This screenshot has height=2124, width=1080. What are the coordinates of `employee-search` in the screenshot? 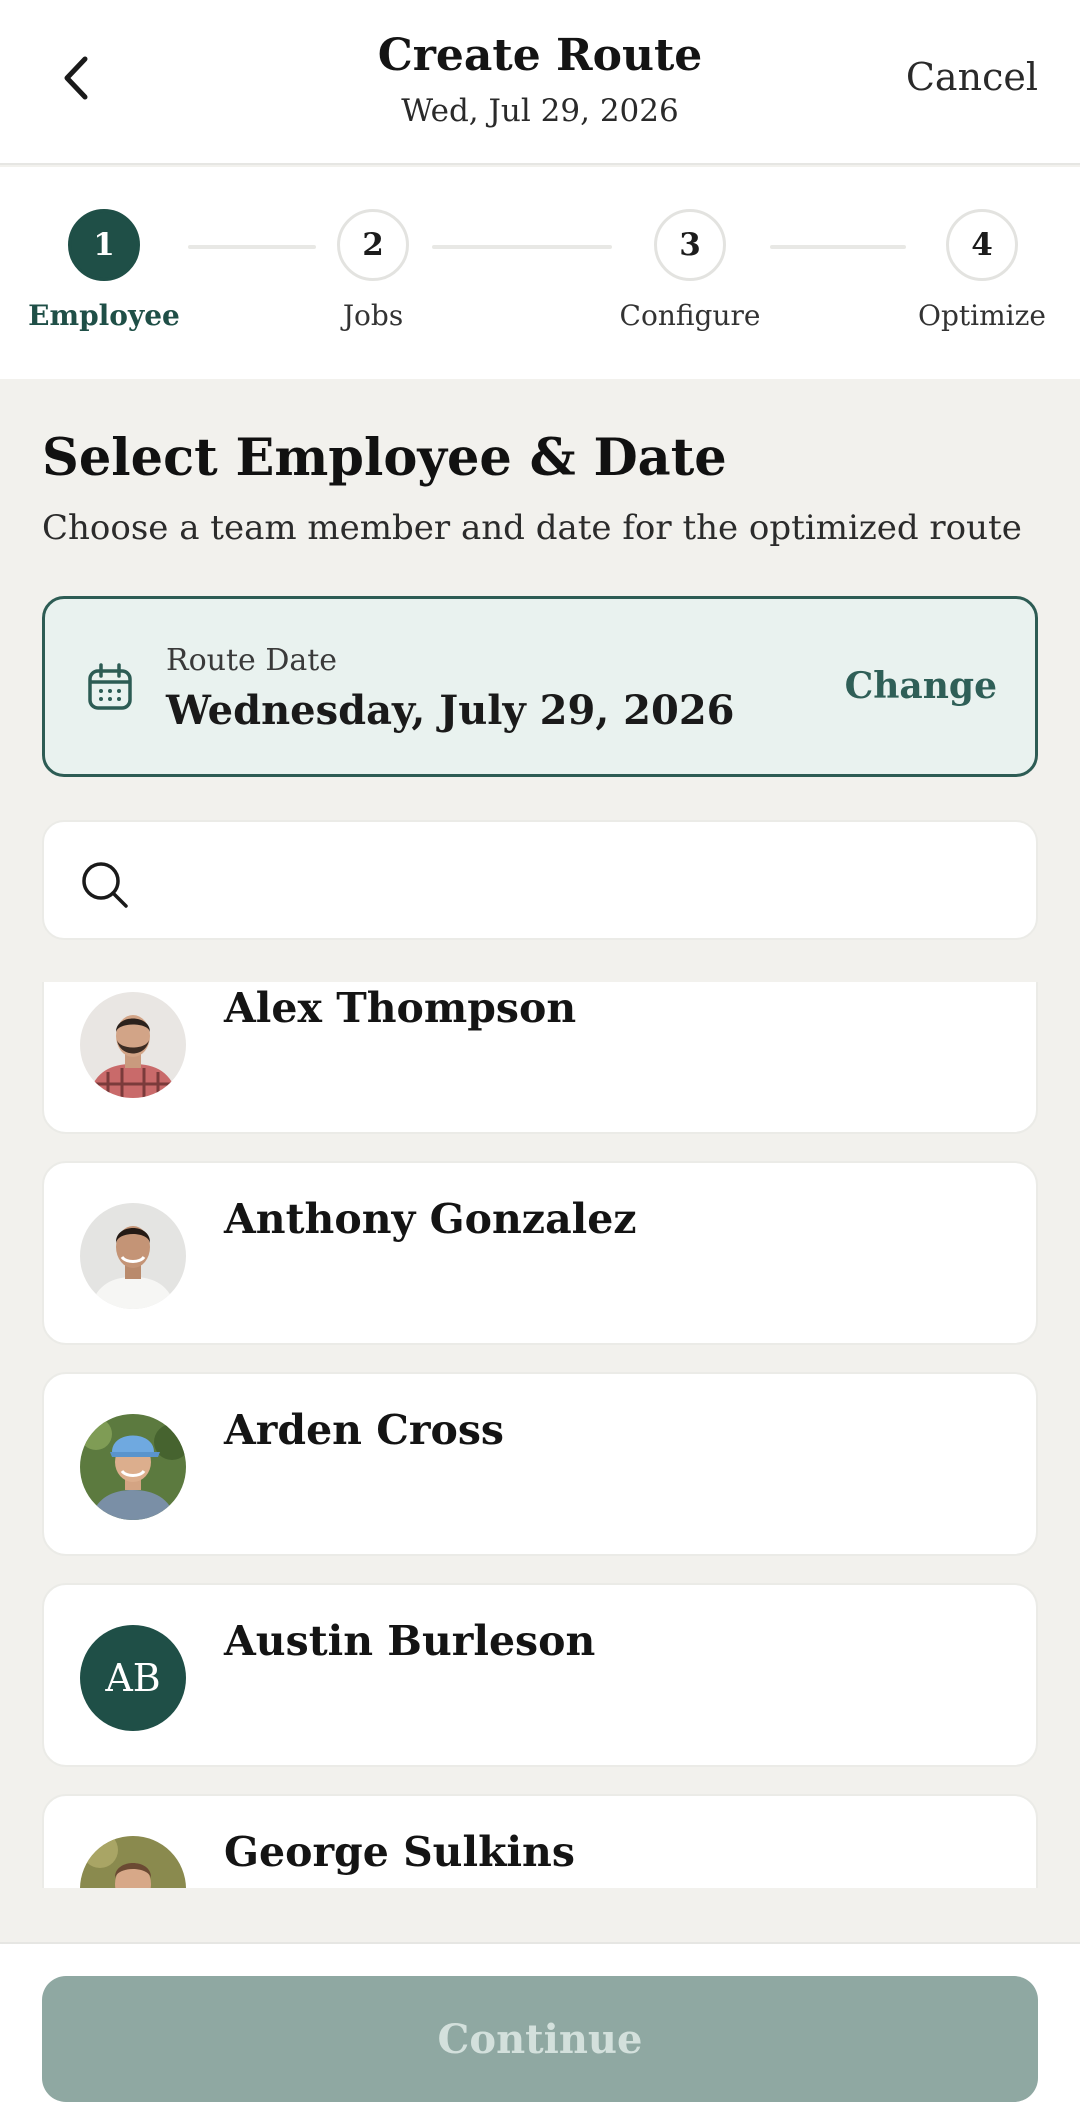 It's located at (540, 880).